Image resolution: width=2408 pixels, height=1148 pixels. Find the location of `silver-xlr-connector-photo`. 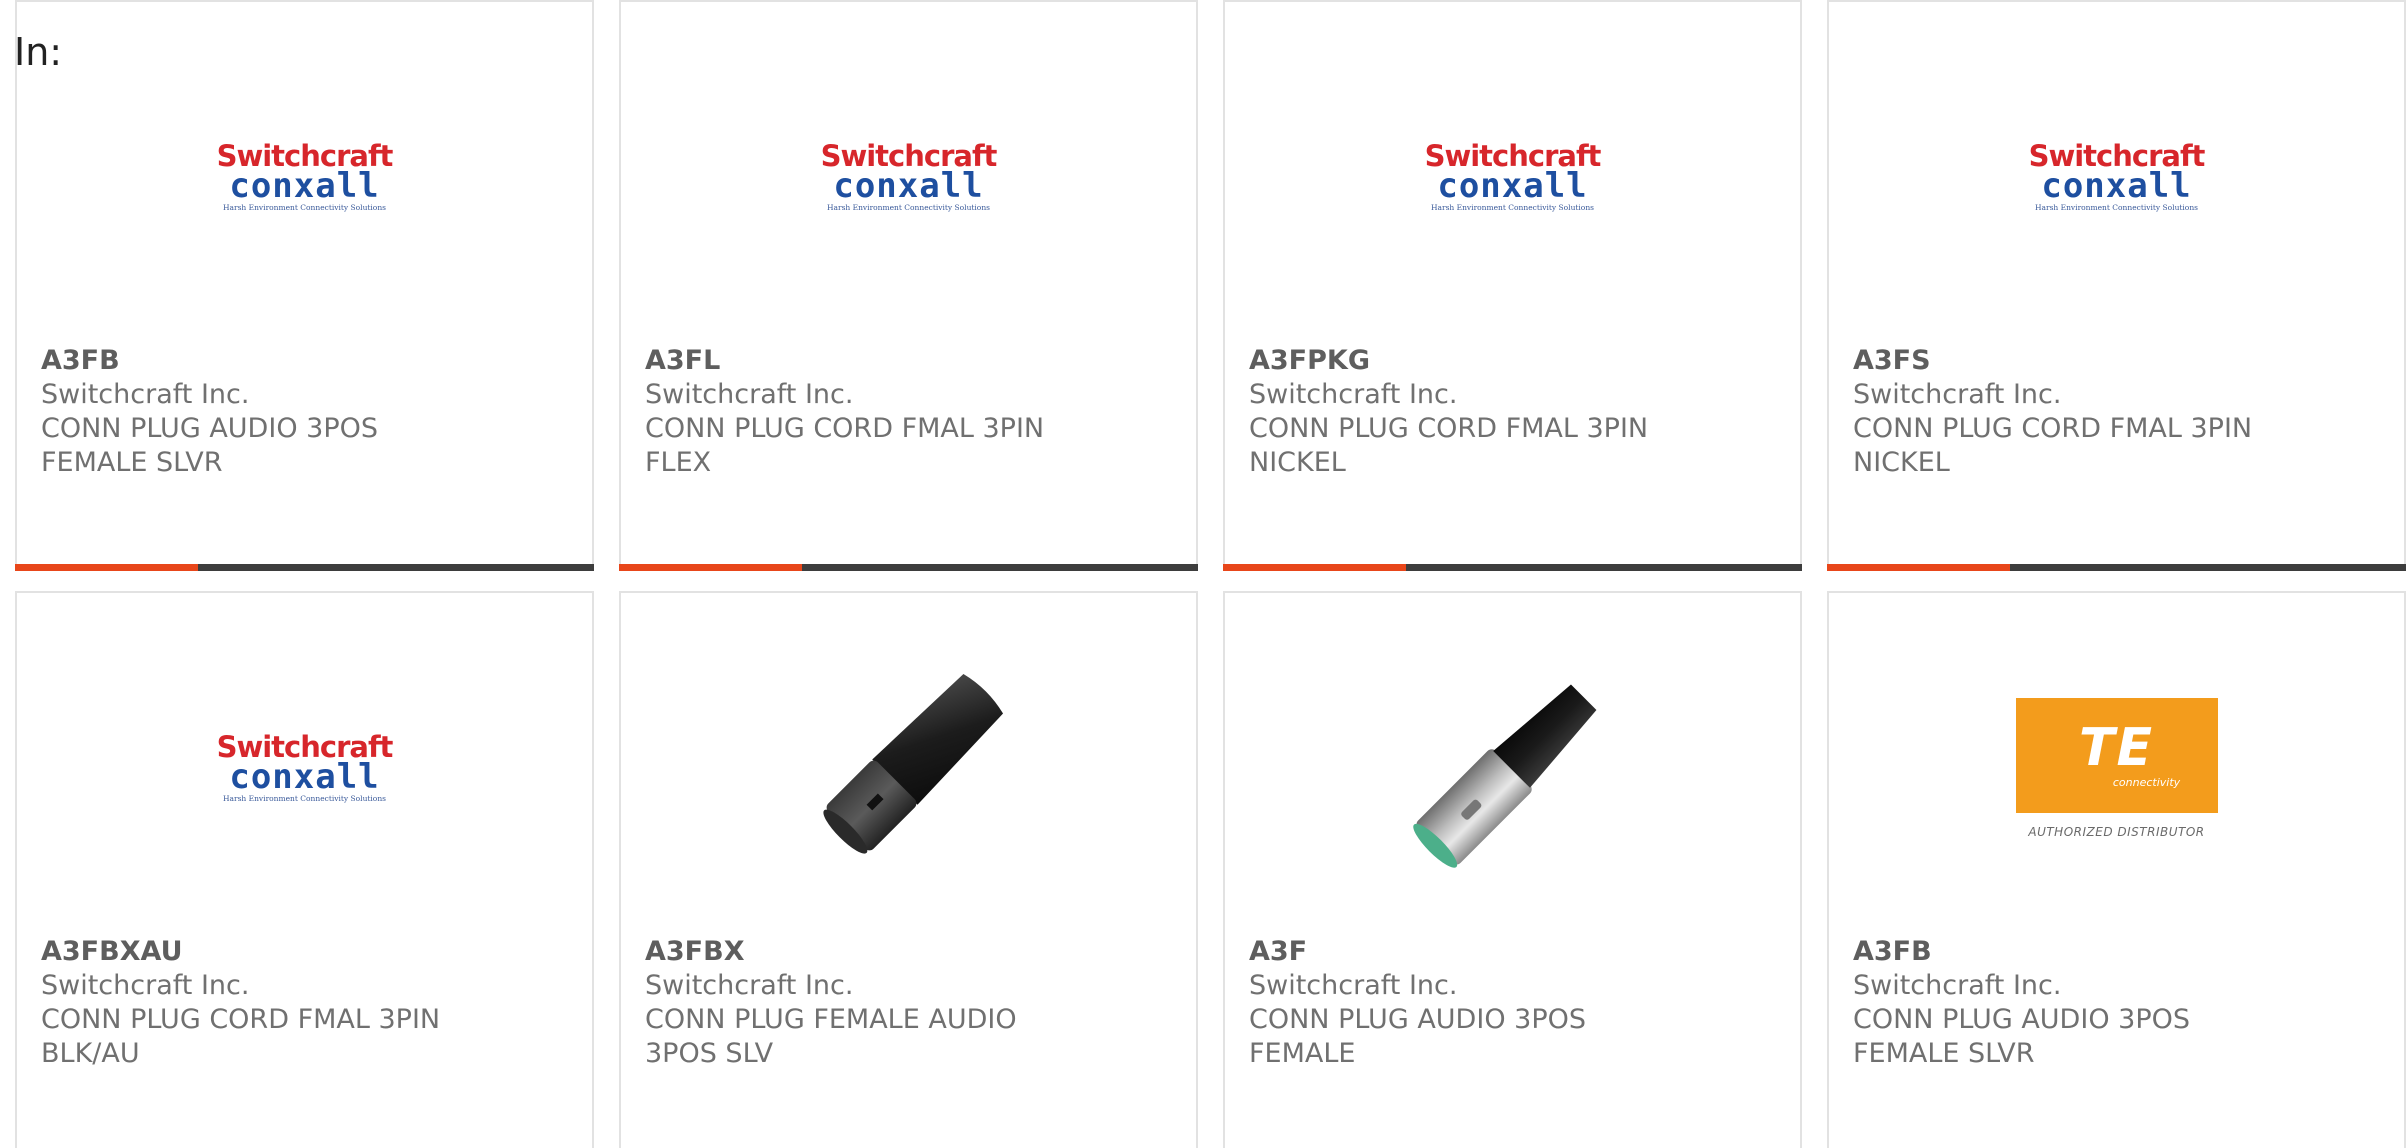

silver-xlr-connector-photo is located at coordinates (1504, 776).